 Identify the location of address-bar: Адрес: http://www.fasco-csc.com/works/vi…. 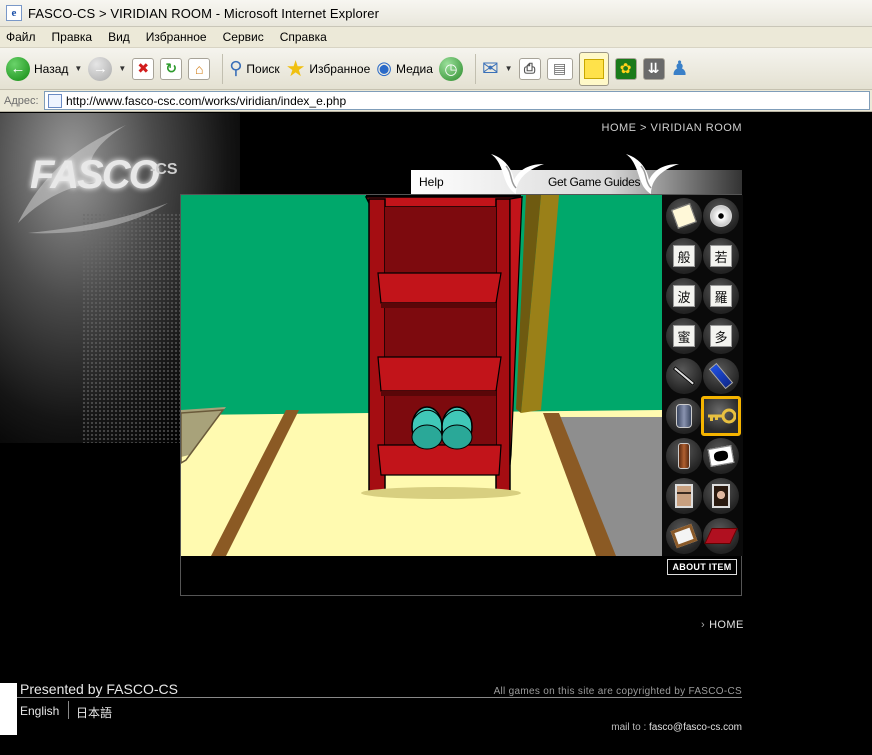
(436, 101).